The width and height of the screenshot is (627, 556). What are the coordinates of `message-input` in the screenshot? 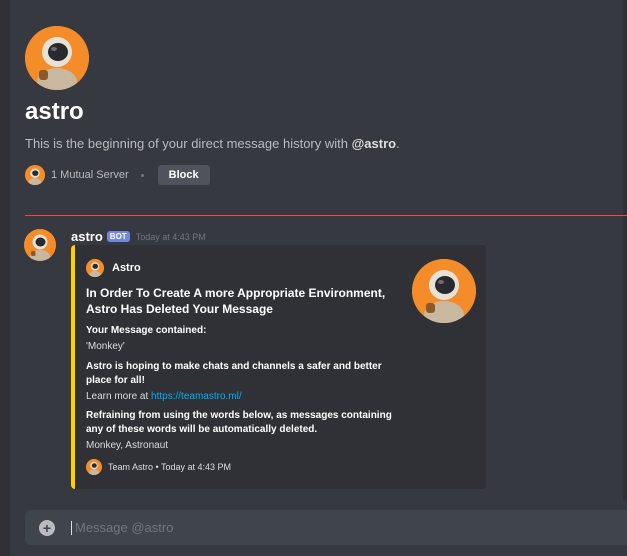 It's located at (325, 527).